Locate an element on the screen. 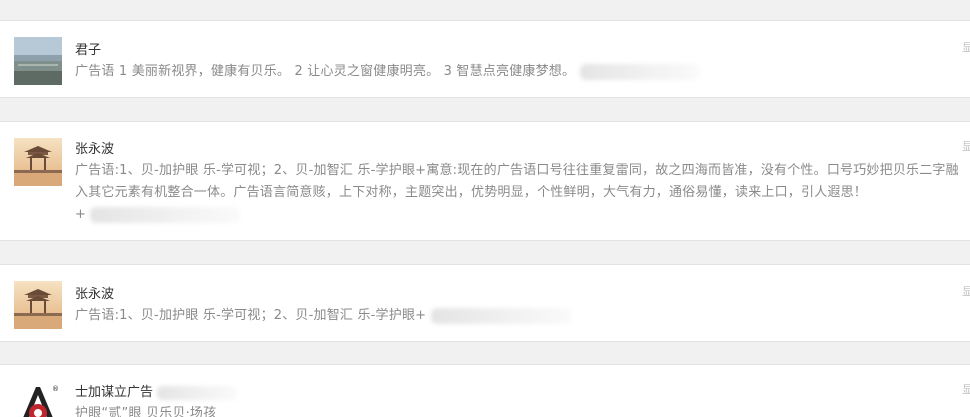 Image resolution: width=970 pixels, height=417 pixels. brand-logo-icon: ® is located at coordinates (41, 401).